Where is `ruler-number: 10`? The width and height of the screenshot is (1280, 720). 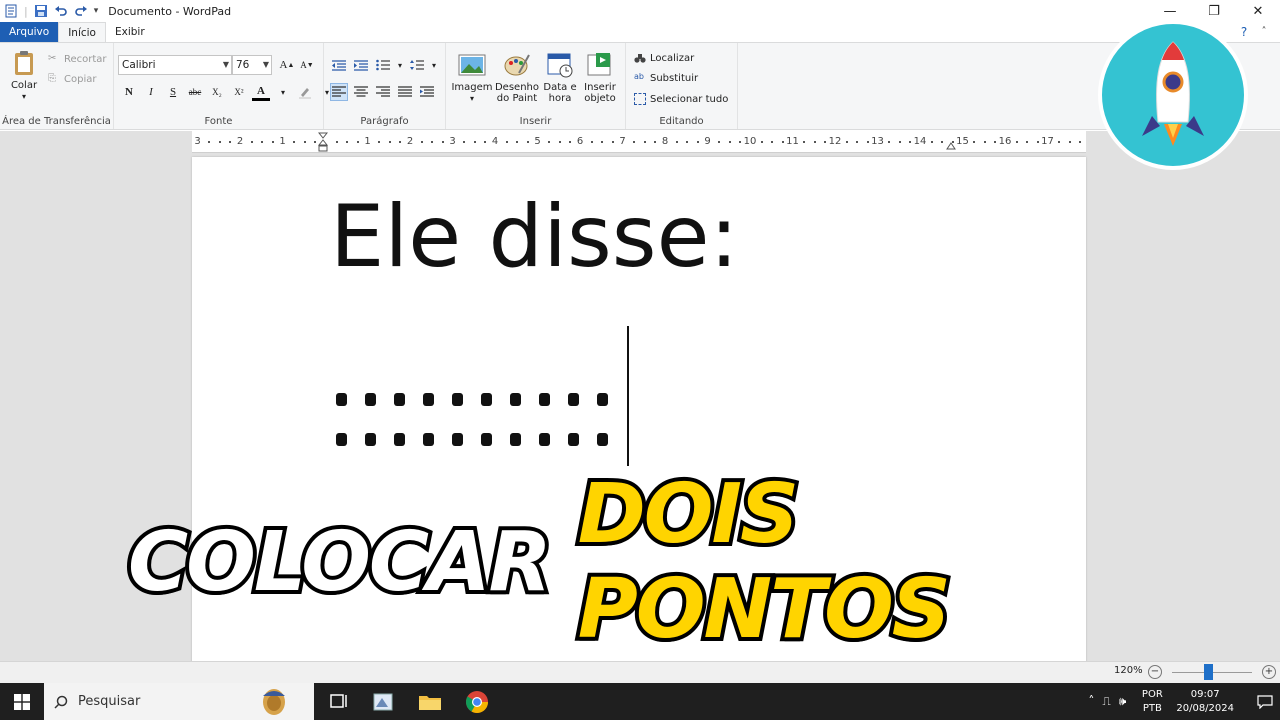
ruler-number: 10 is located at coordinates (750, 141).